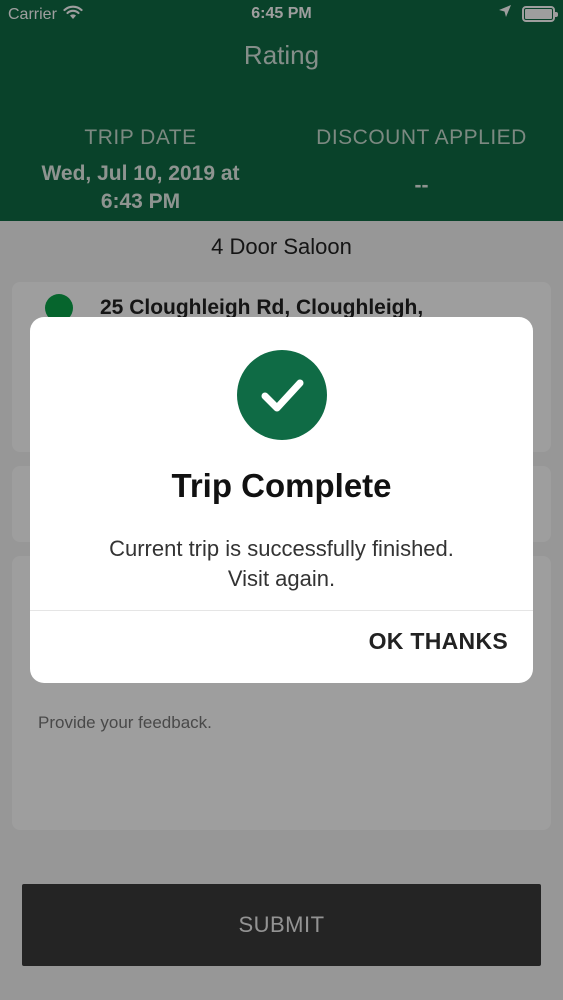  What do you see at coordinates (281, 548) in the screenshot?
I see `dialog-message-line1: Current trip is successfully finished.` at bounding box center [281, 548].